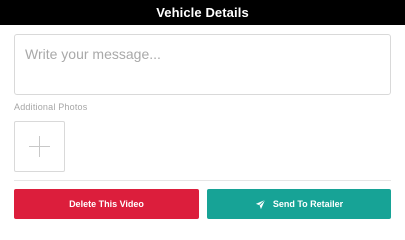  Describe the element at coordinates (202, 180) in the screenshot. I see `divider` at that location.